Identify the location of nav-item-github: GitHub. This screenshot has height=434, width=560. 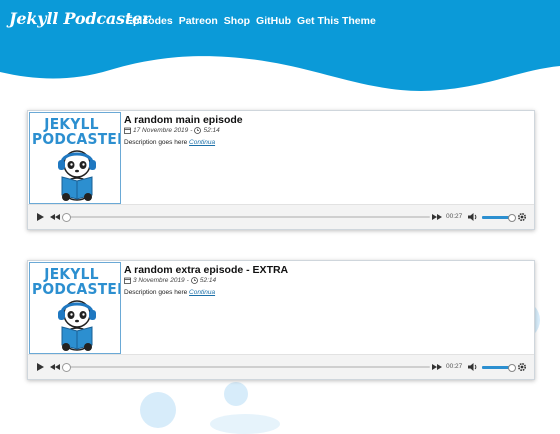
(273, 21).